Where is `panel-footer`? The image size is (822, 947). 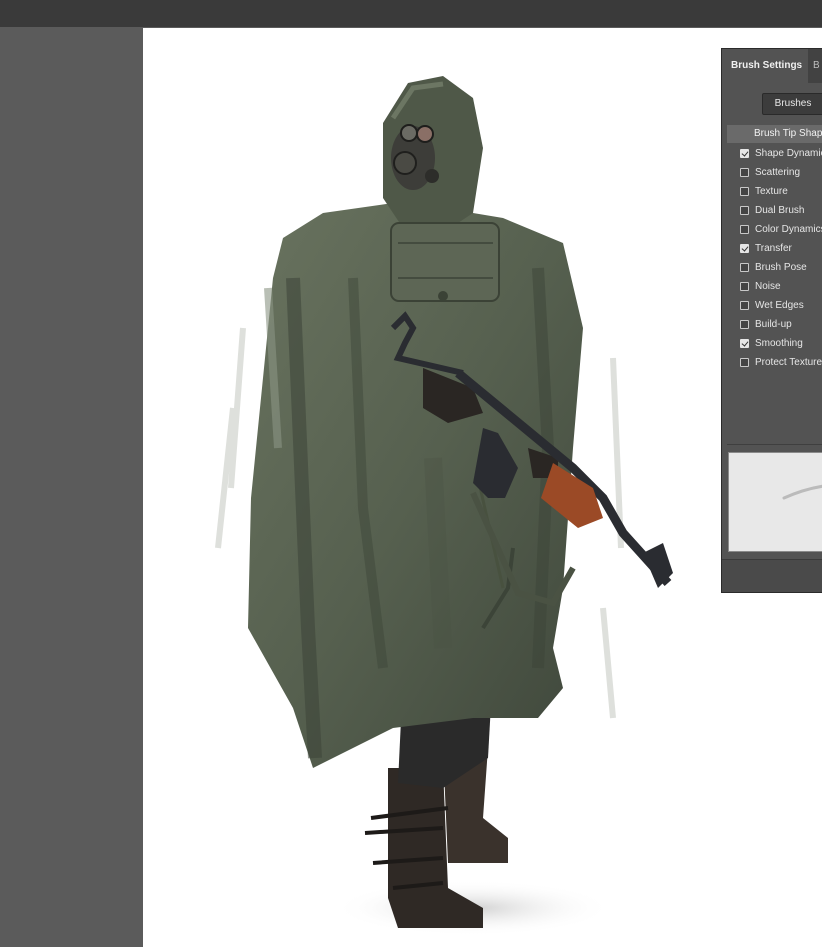 panel-footer is located at coordinates (772, 575).